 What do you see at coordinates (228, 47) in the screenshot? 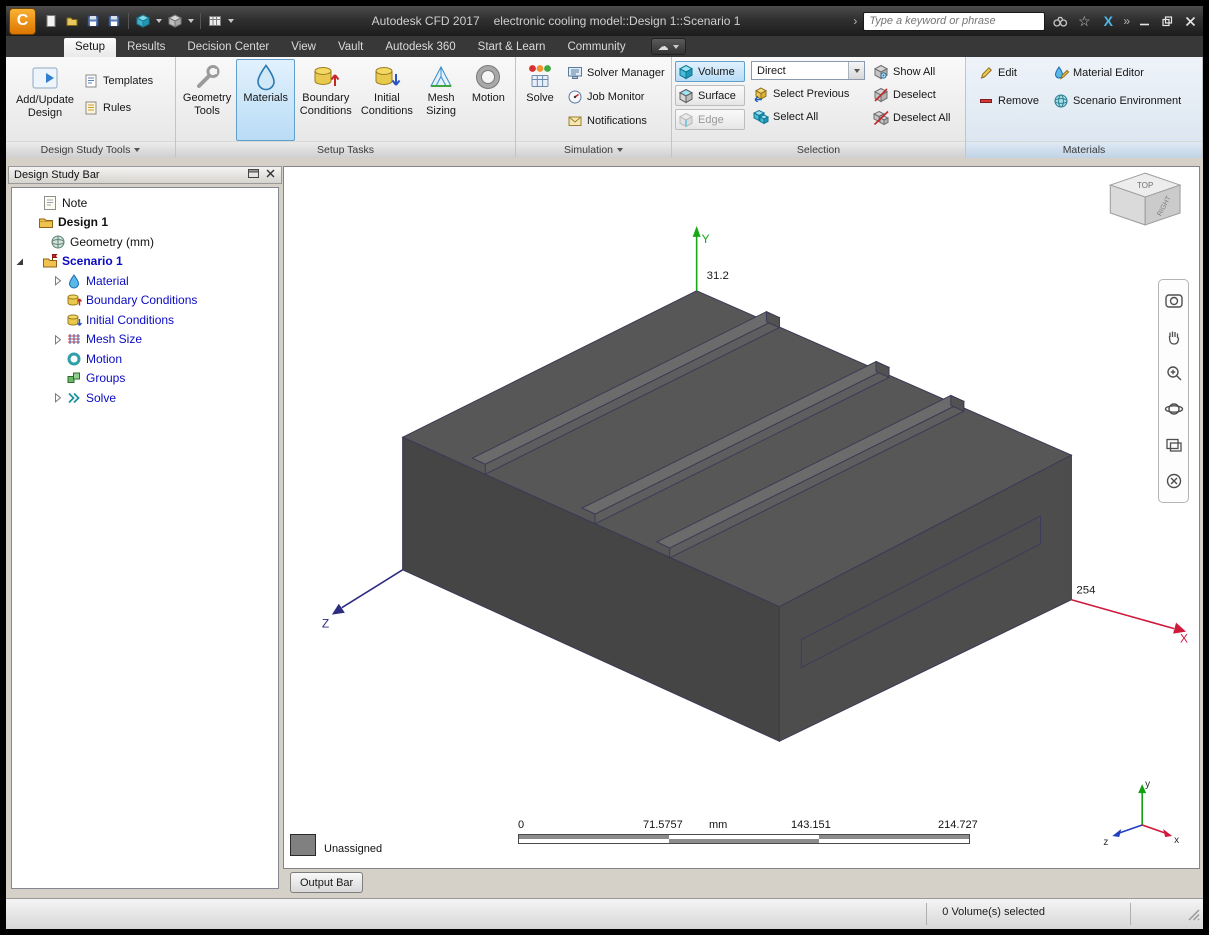
I see `tab-decision-center: Decision Center` at bounding box center [228, 47].